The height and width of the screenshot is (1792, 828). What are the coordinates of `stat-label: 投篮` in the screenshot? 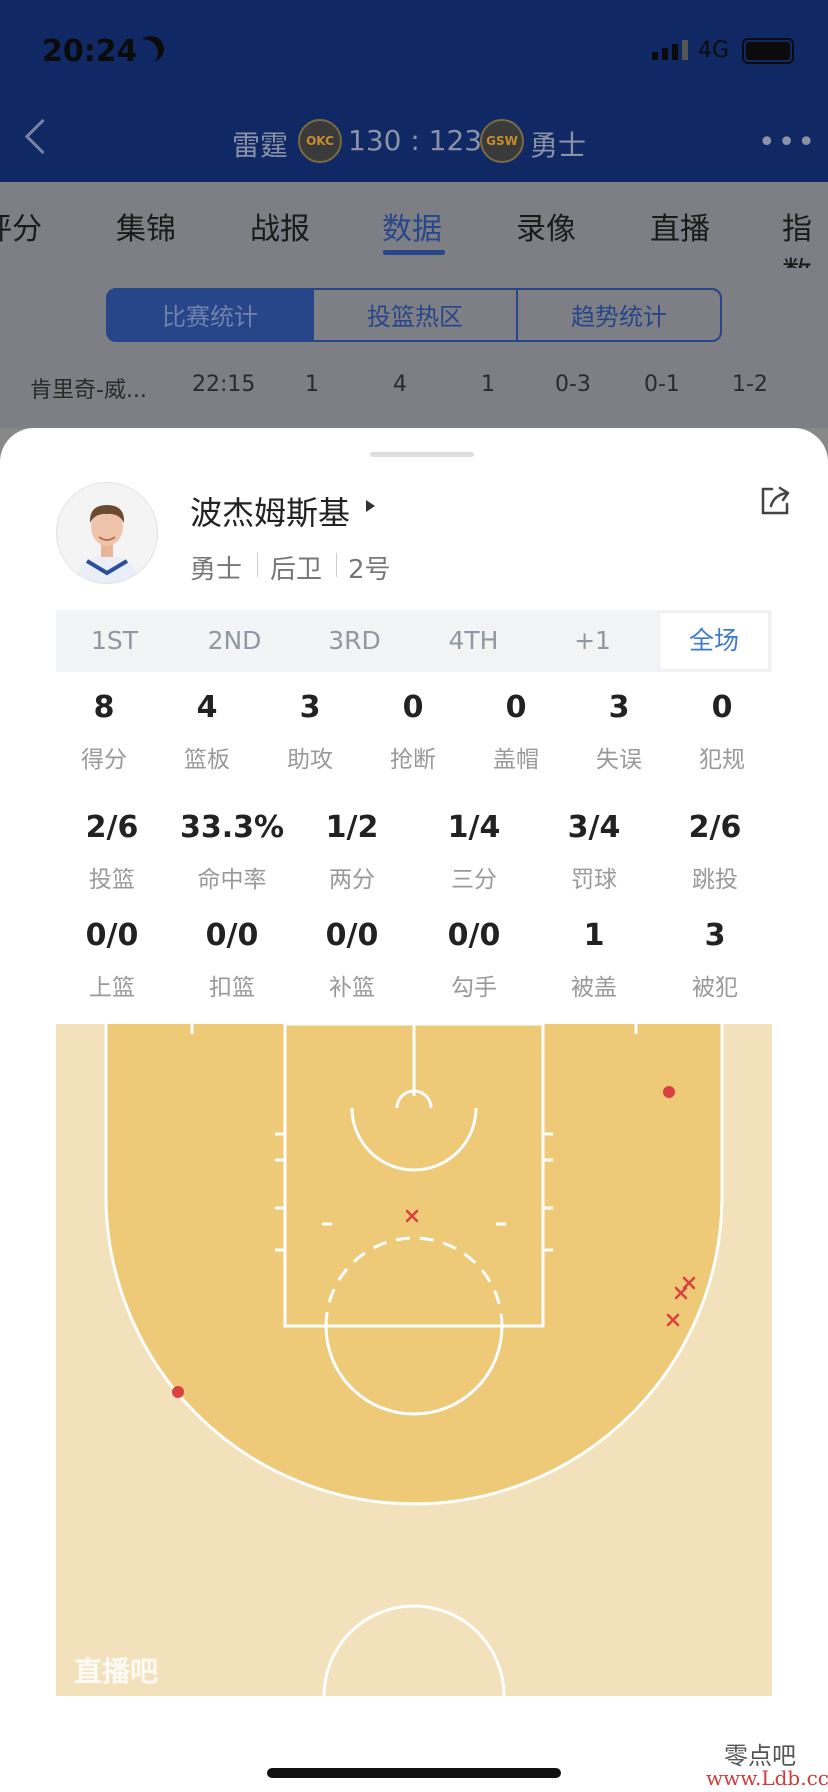 It's located at (112, 880).